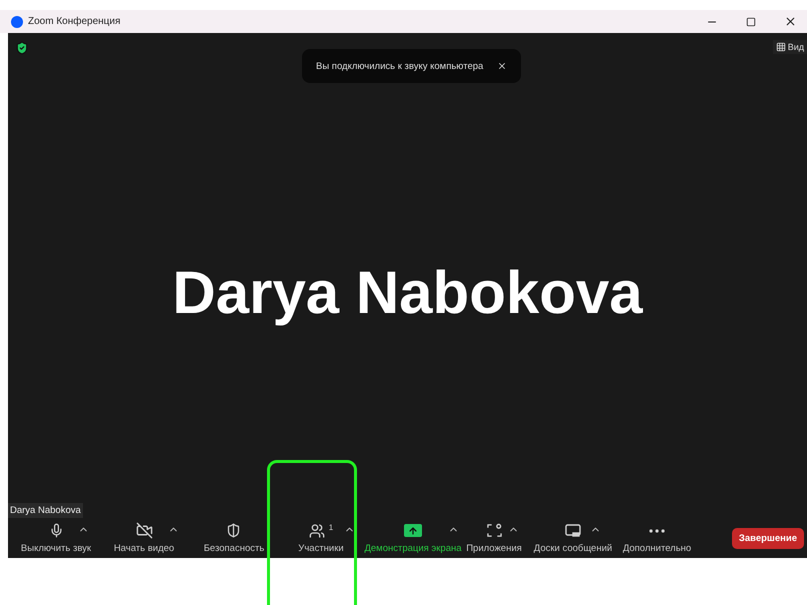 This screenshot has height=605, width=807. What do you see at coordinates (413, 530) in the screenshot?
I see `share-screen-icon` at bounding box center [413, 530].